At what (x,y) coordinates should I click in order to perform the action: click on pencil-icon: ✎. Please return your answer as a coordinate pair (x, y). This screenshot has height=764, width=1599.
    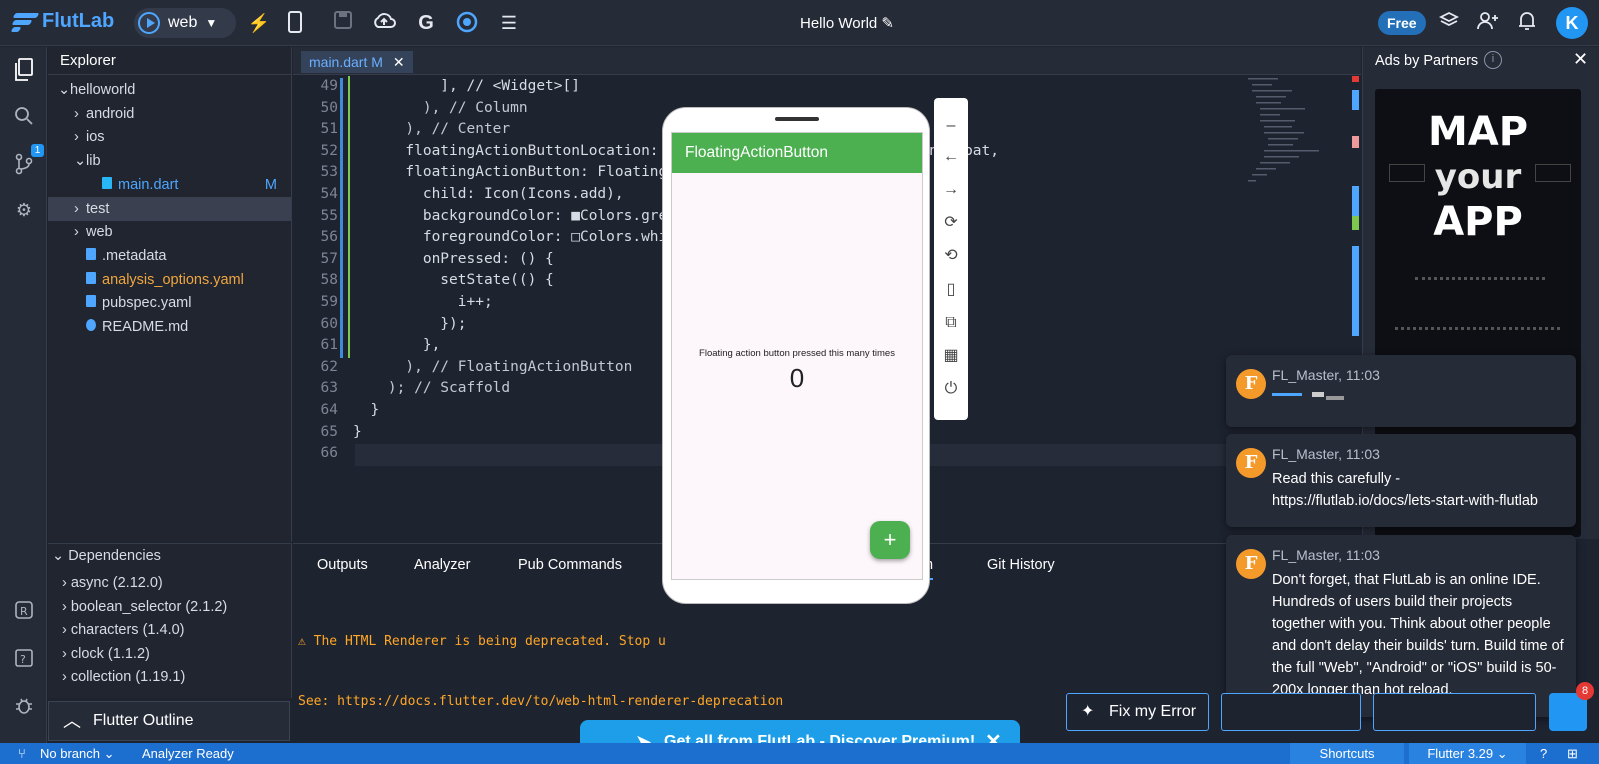
    Looking at the image, I should click on (887, 23).